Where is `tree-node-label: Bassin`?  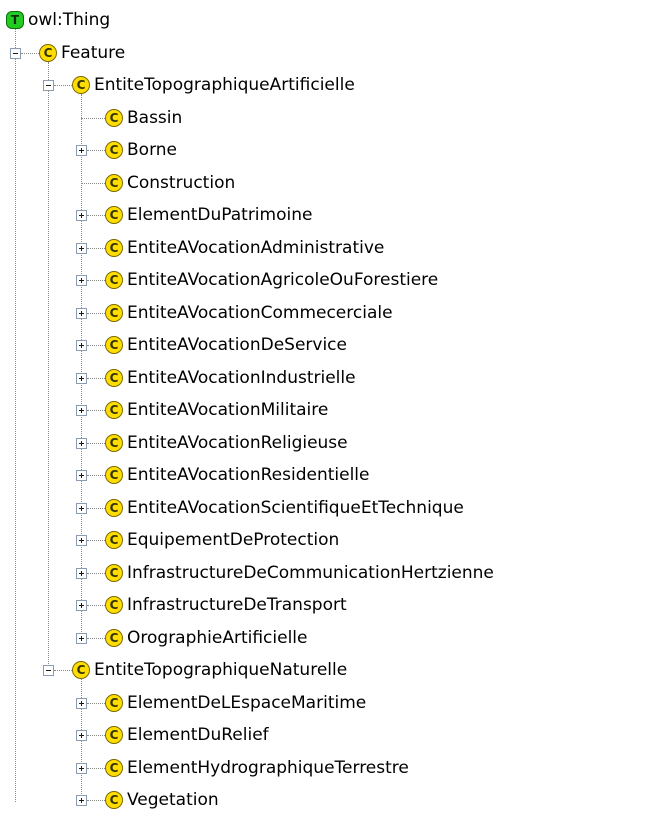 tree-node-label: Bassin is located at coordinates (154, 118).